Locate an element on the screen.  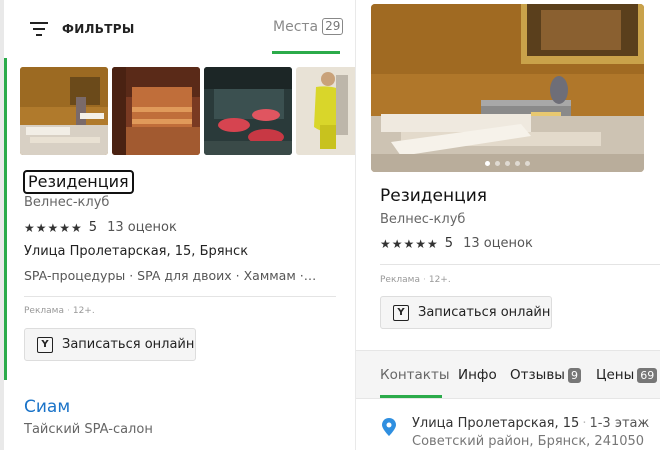
rating-value: 5 is located at coordinates (93, 227).